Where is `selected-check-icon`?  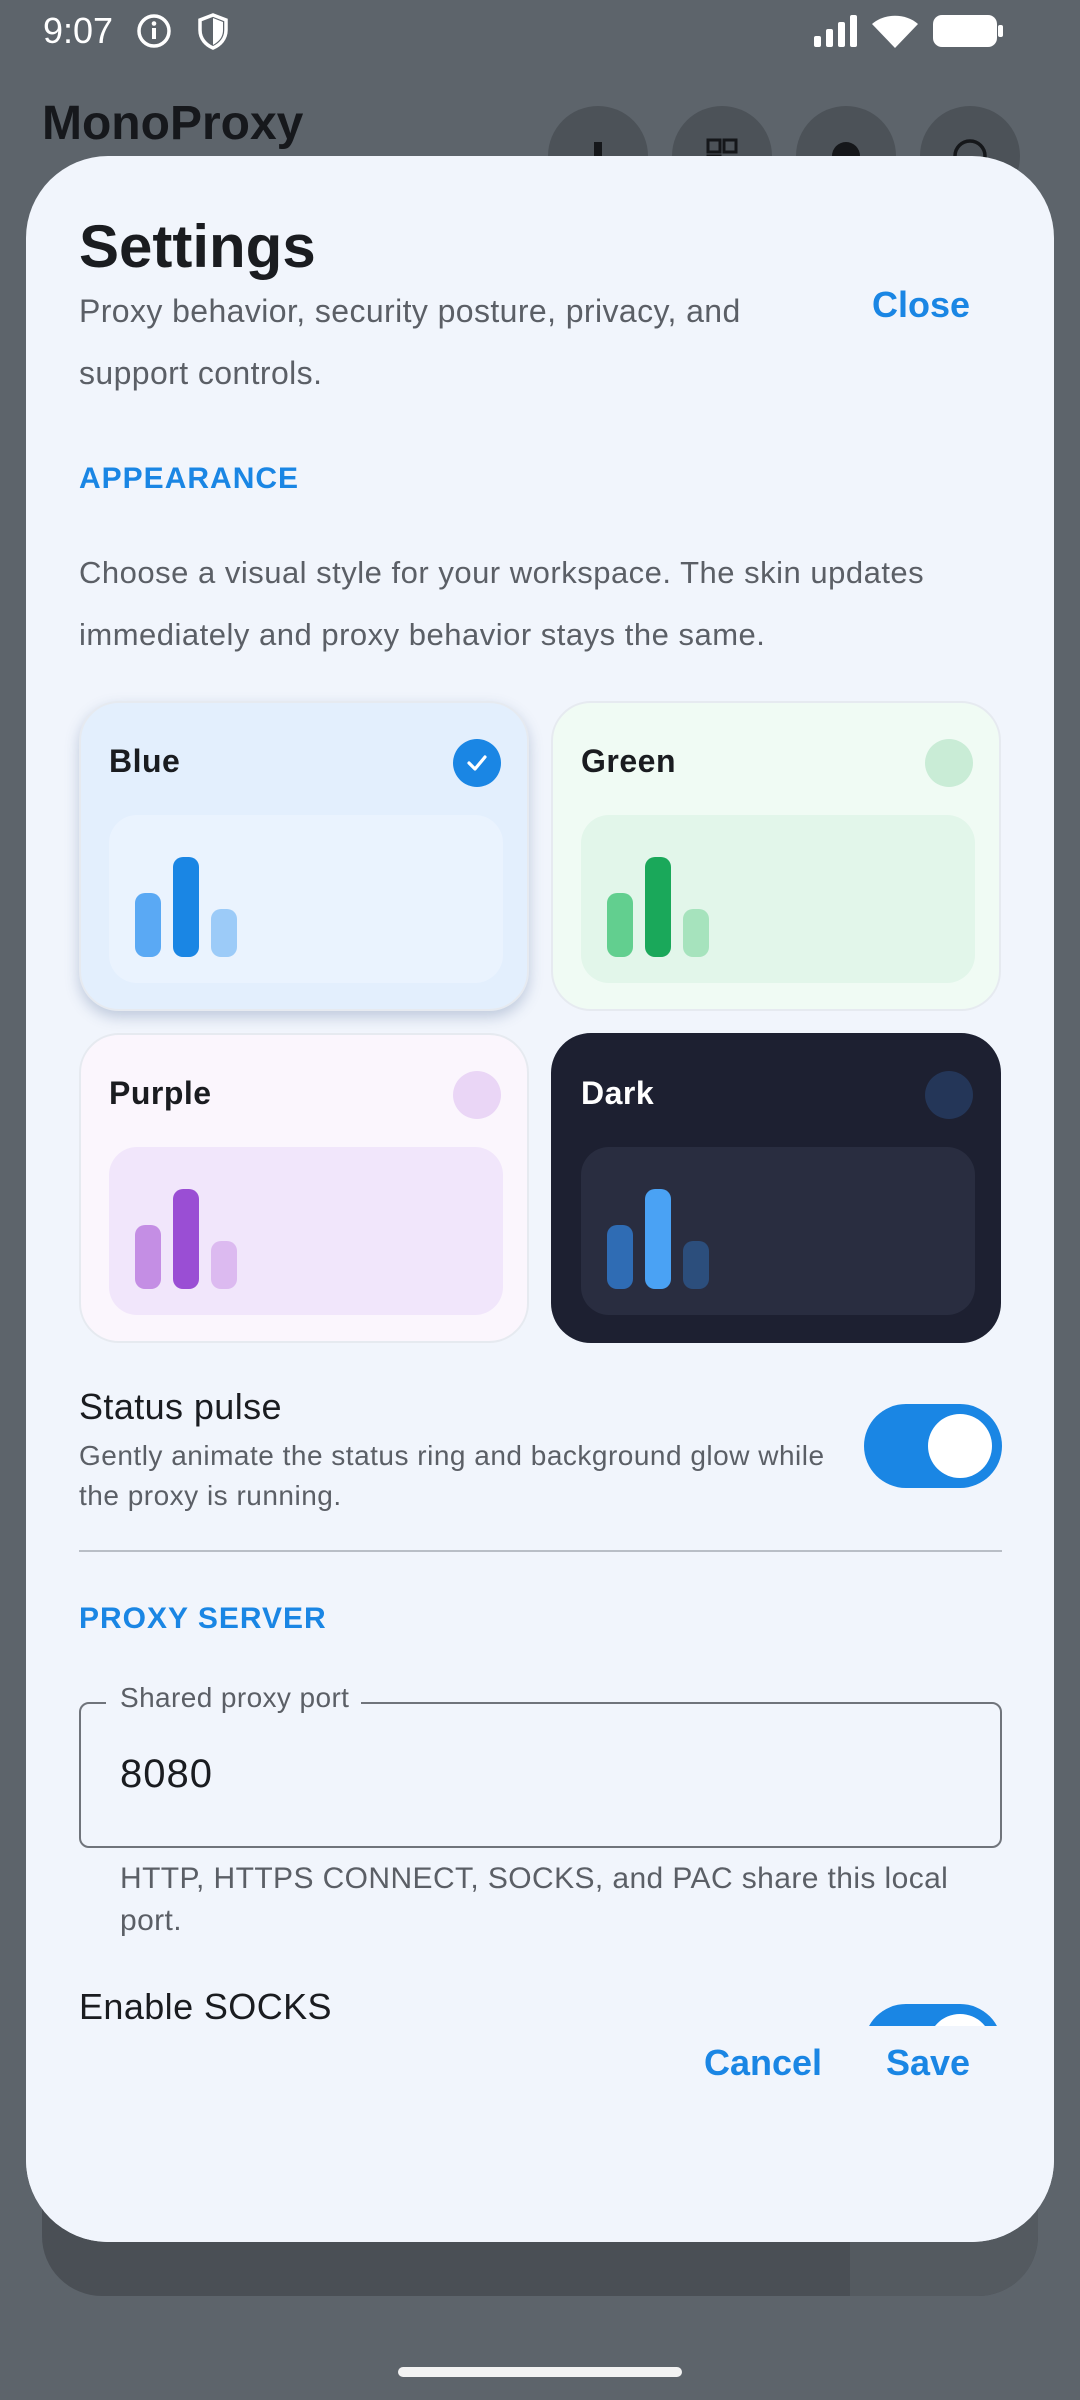 selected-check-icon is located at coordinates (477, 763).